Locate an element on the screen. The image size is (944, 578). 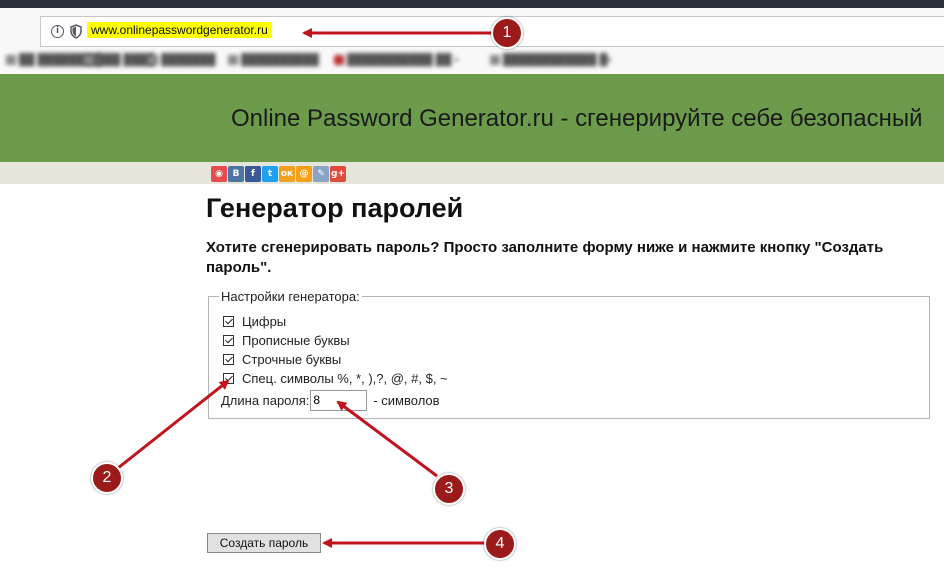
bookmark-item-blurred: ██████████ is located at coordinates (273, 60).